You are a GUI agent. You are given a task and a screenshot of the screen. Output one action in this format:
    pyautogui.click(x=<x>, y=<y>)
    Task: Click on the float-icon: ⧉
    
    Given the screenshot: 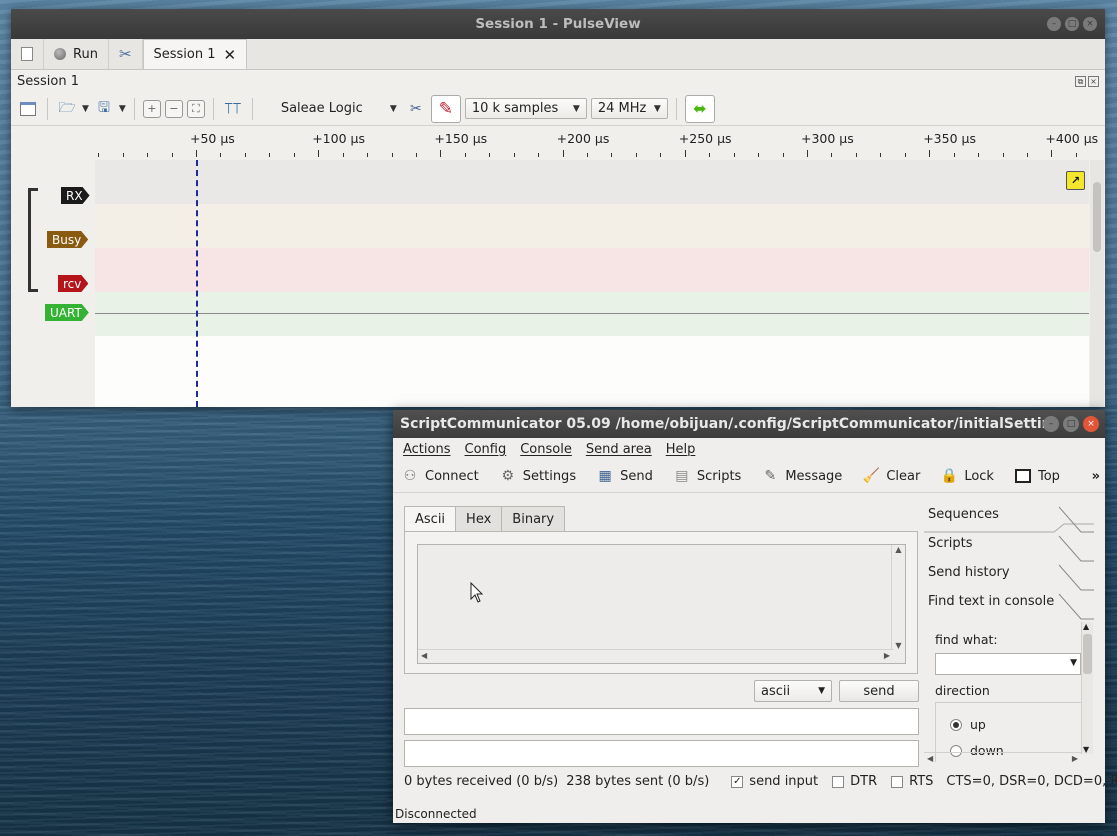 What is the action you would take?
    pyautogui.click(x=1080, y=81)
    